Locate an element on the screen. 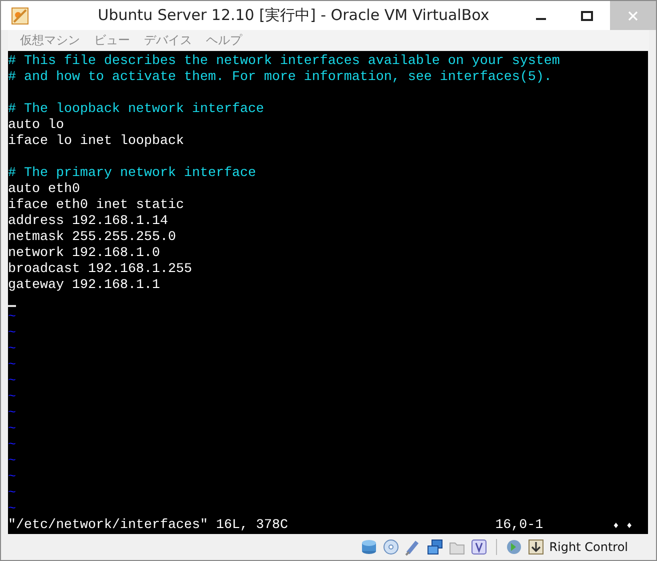 The image size is (657, 561). menu-item: ヘルプ is located at coordinates (224, 40).